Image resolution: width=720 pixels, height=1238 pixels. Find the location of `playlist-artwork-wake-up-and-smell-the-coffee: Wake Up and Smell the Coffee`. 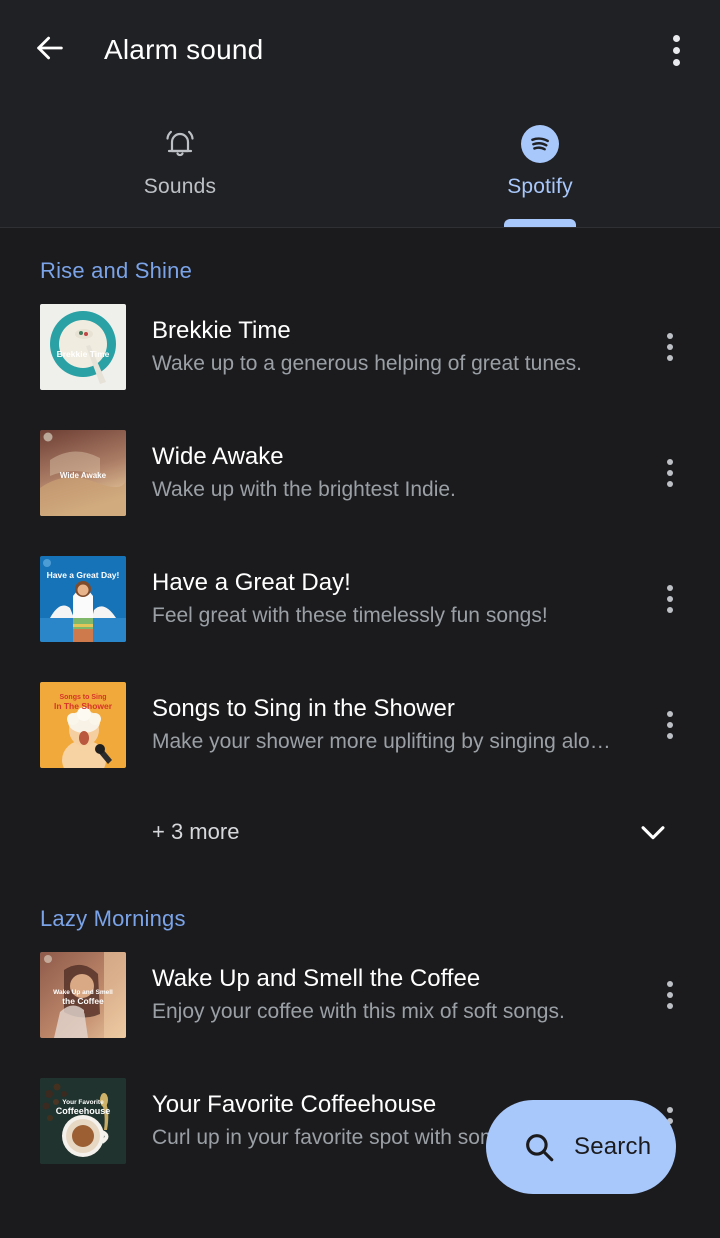

playlist-artwork-wake-up-and-smell-the-coffee: Wake Up and Smell the Coffee is located at coordinates (83, 995).